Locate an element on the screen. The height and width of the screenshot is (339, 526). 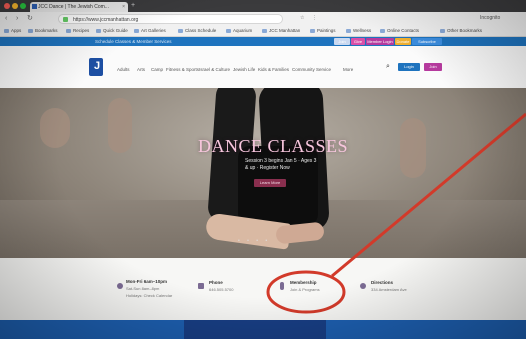
bookmark-item: Recipes is located at coordinates (77, 31).